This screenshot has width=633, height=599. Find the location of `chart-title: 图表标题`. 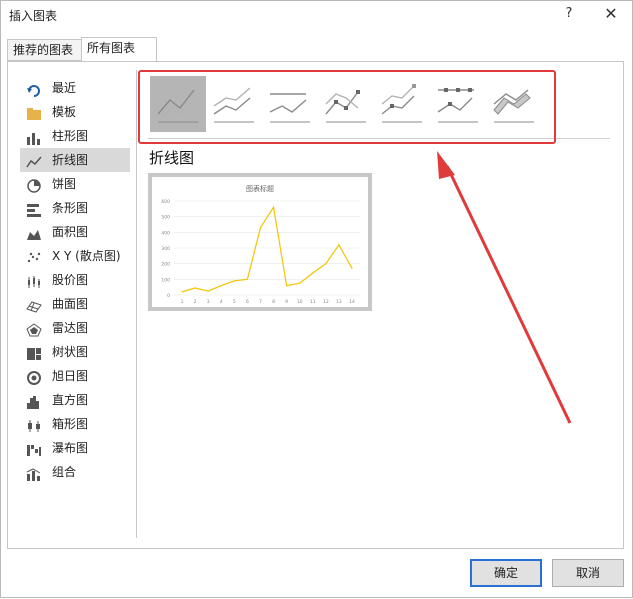

chart-title: 图表标题 is located at coordinates (260, 188).